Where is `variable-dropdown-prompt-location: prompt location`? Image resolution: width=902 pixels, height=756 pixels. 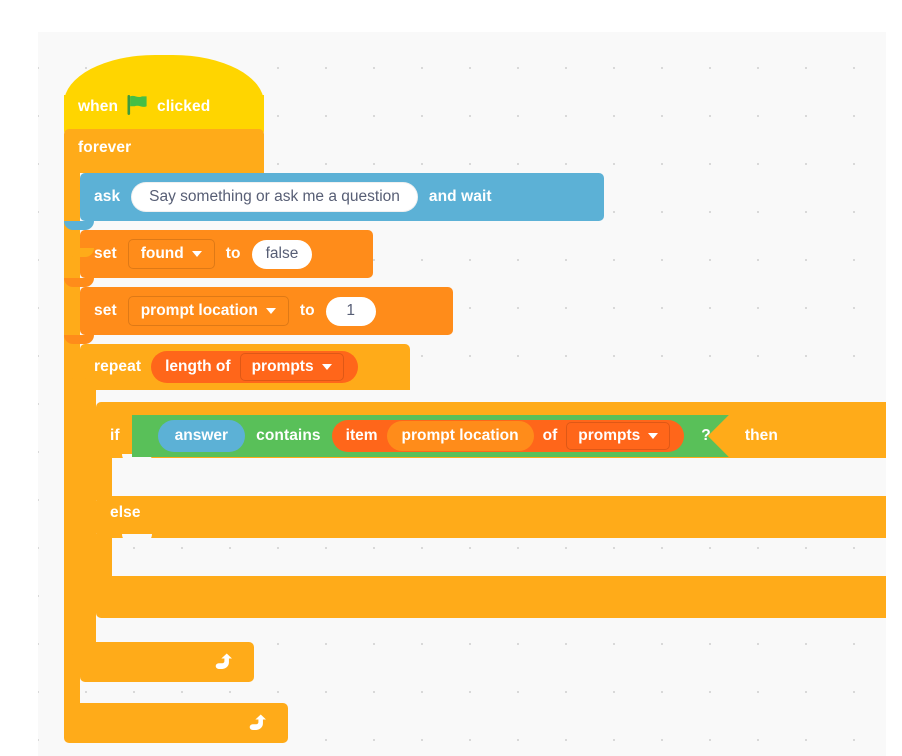
variable-dropdown-prompt-location: prompt location is located at coordinates (208, 311).